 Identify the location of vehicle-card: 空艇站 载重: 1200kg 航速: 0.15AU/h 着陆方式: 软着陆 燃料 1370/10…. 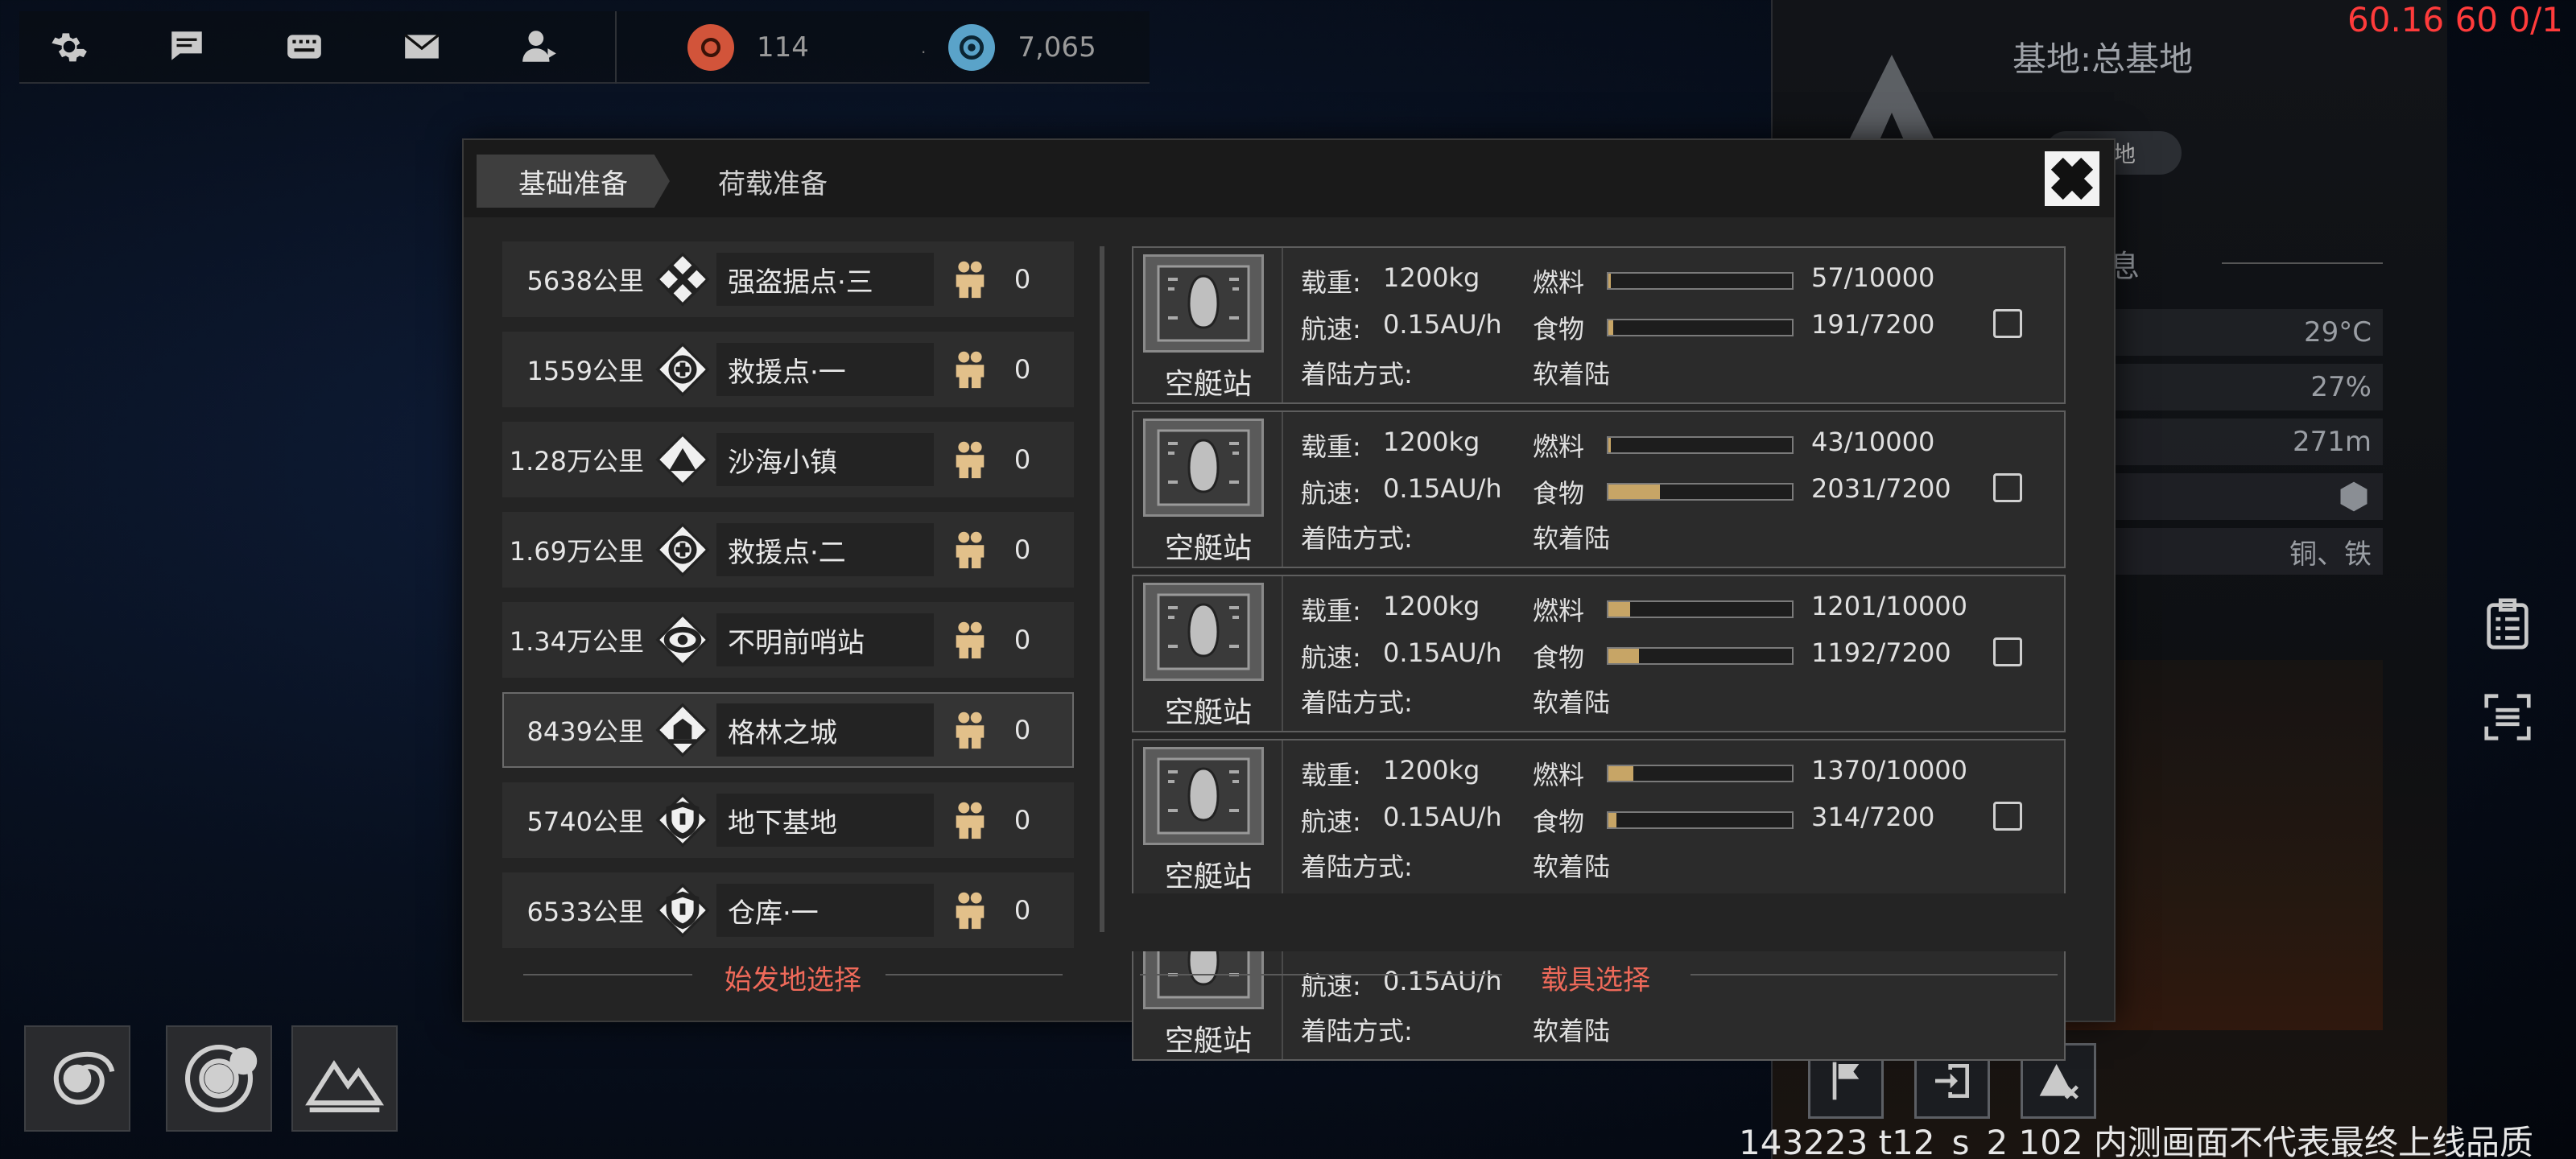
(1599, 818).